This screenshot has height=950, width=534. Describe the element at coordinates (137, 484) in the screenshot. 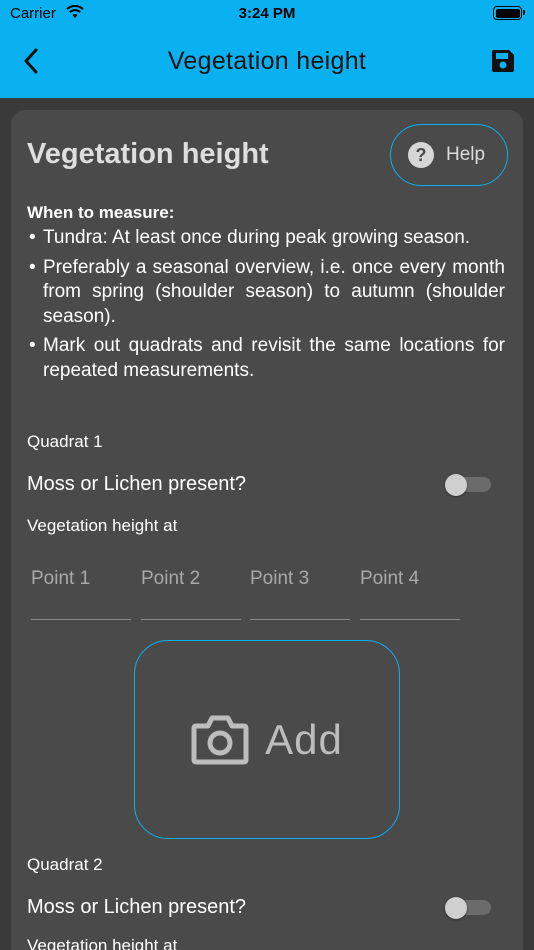

I see `quadrat-1-moss-label: Moss or Lichen present?` at that location.